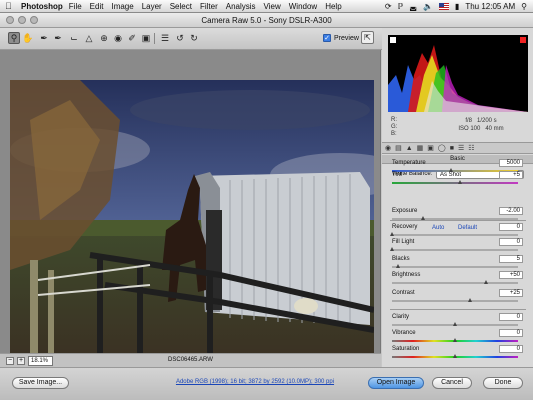 This screenshot has height=400, width=533. I want to click on slider-contrast: Contrast +25, so click(457, 296).